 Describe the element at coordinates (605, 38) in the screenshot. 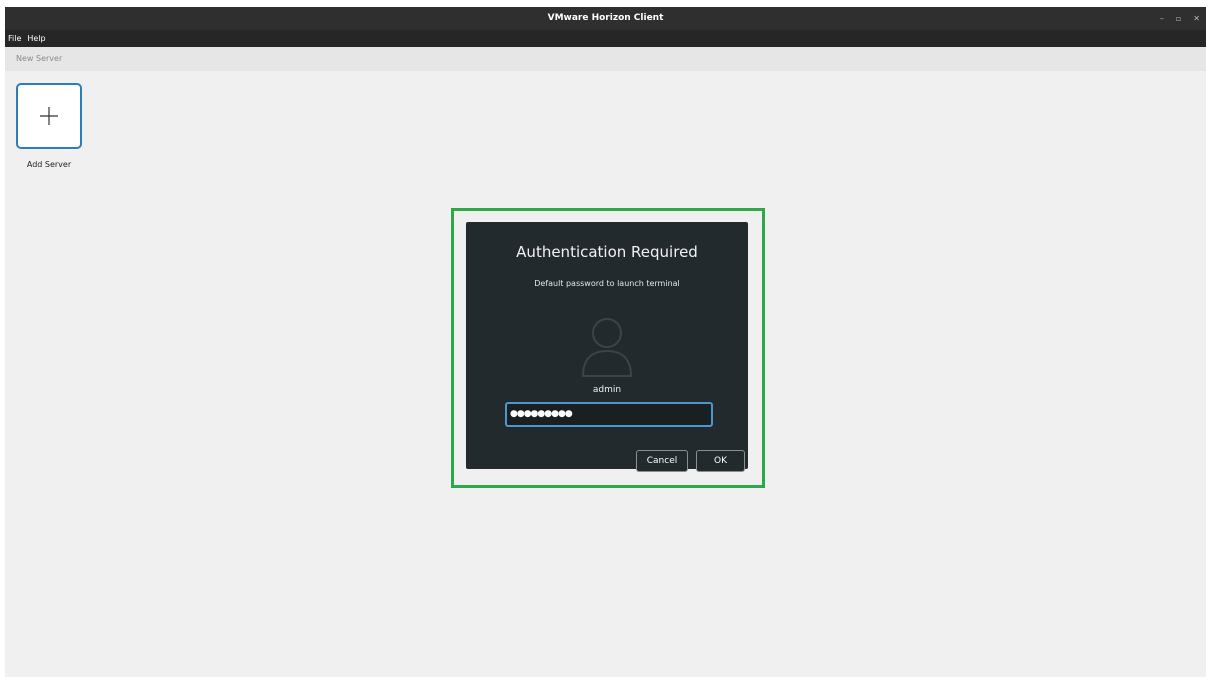

I see `menu-bar: File Help` at that location.